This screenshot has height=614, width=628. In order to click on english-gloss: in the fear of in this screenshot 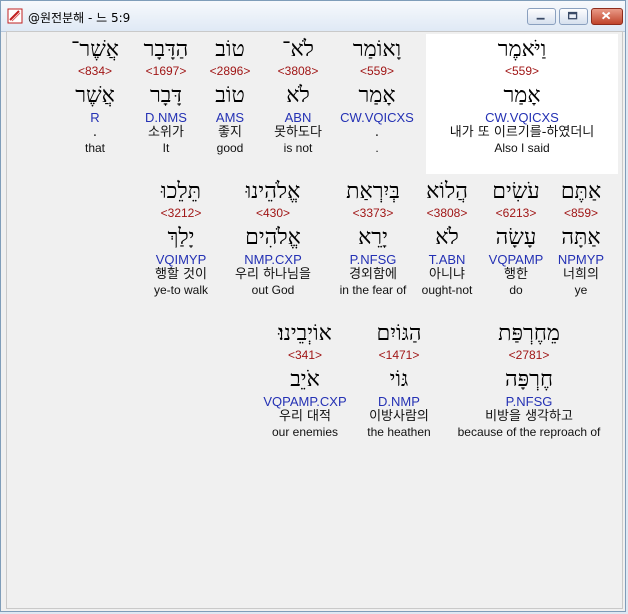, I will do `click(373, 290)`.